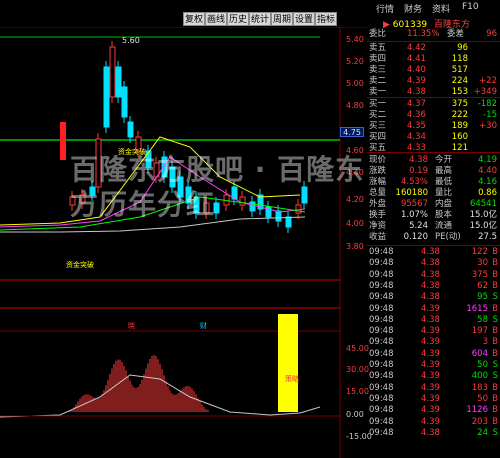 Image resolution: width=500 pixels, height=458 pixels. I want to click on divider, so click(433, 152).